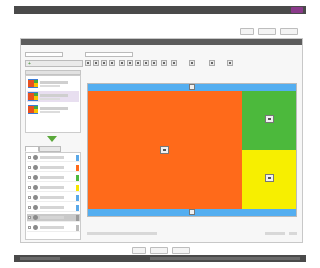 Image resolution: width=320 pixels, height=268 pixels. What do you see at coordinates (225, 258) in the screenshot?
I see `copyright-text` at bounding box center [225, 258].